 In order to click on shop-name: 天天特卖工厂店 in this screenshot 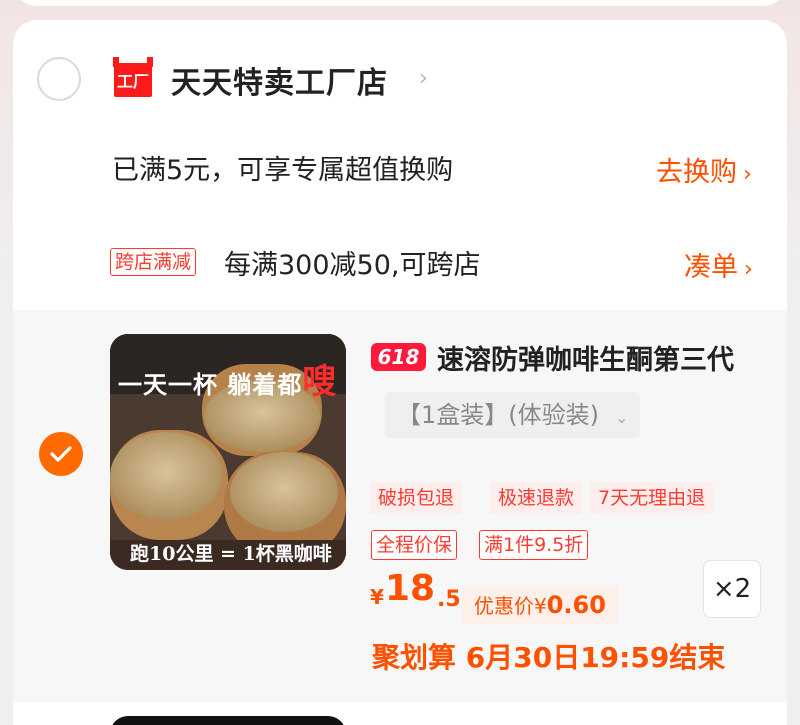, I will do `click(279, 80)`.